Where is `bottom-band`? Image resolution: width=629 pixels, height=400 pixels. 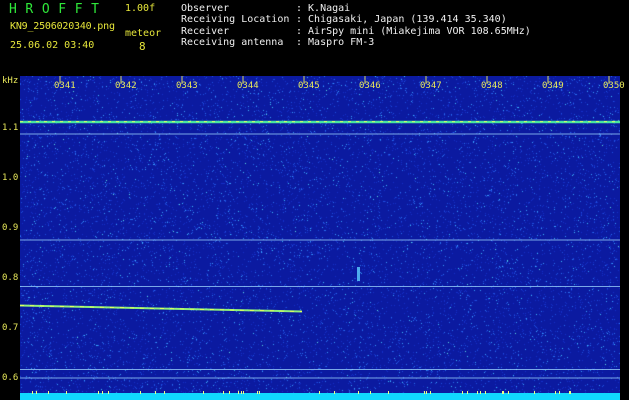
bottom-band is located at coordinates (320, 396).